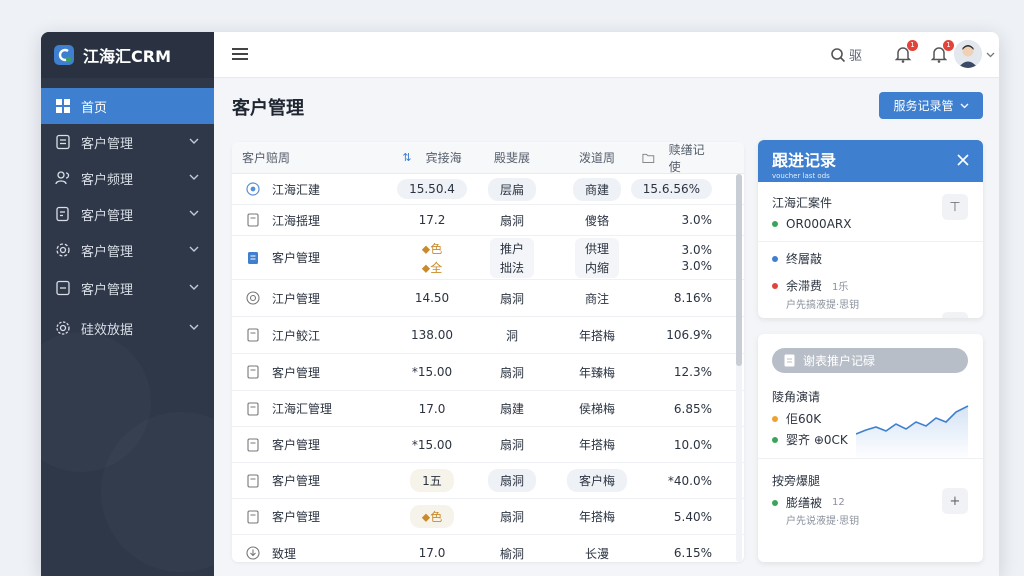  I want to click on sidebar-item-customers-5: 客户管理, so click(127, 288).